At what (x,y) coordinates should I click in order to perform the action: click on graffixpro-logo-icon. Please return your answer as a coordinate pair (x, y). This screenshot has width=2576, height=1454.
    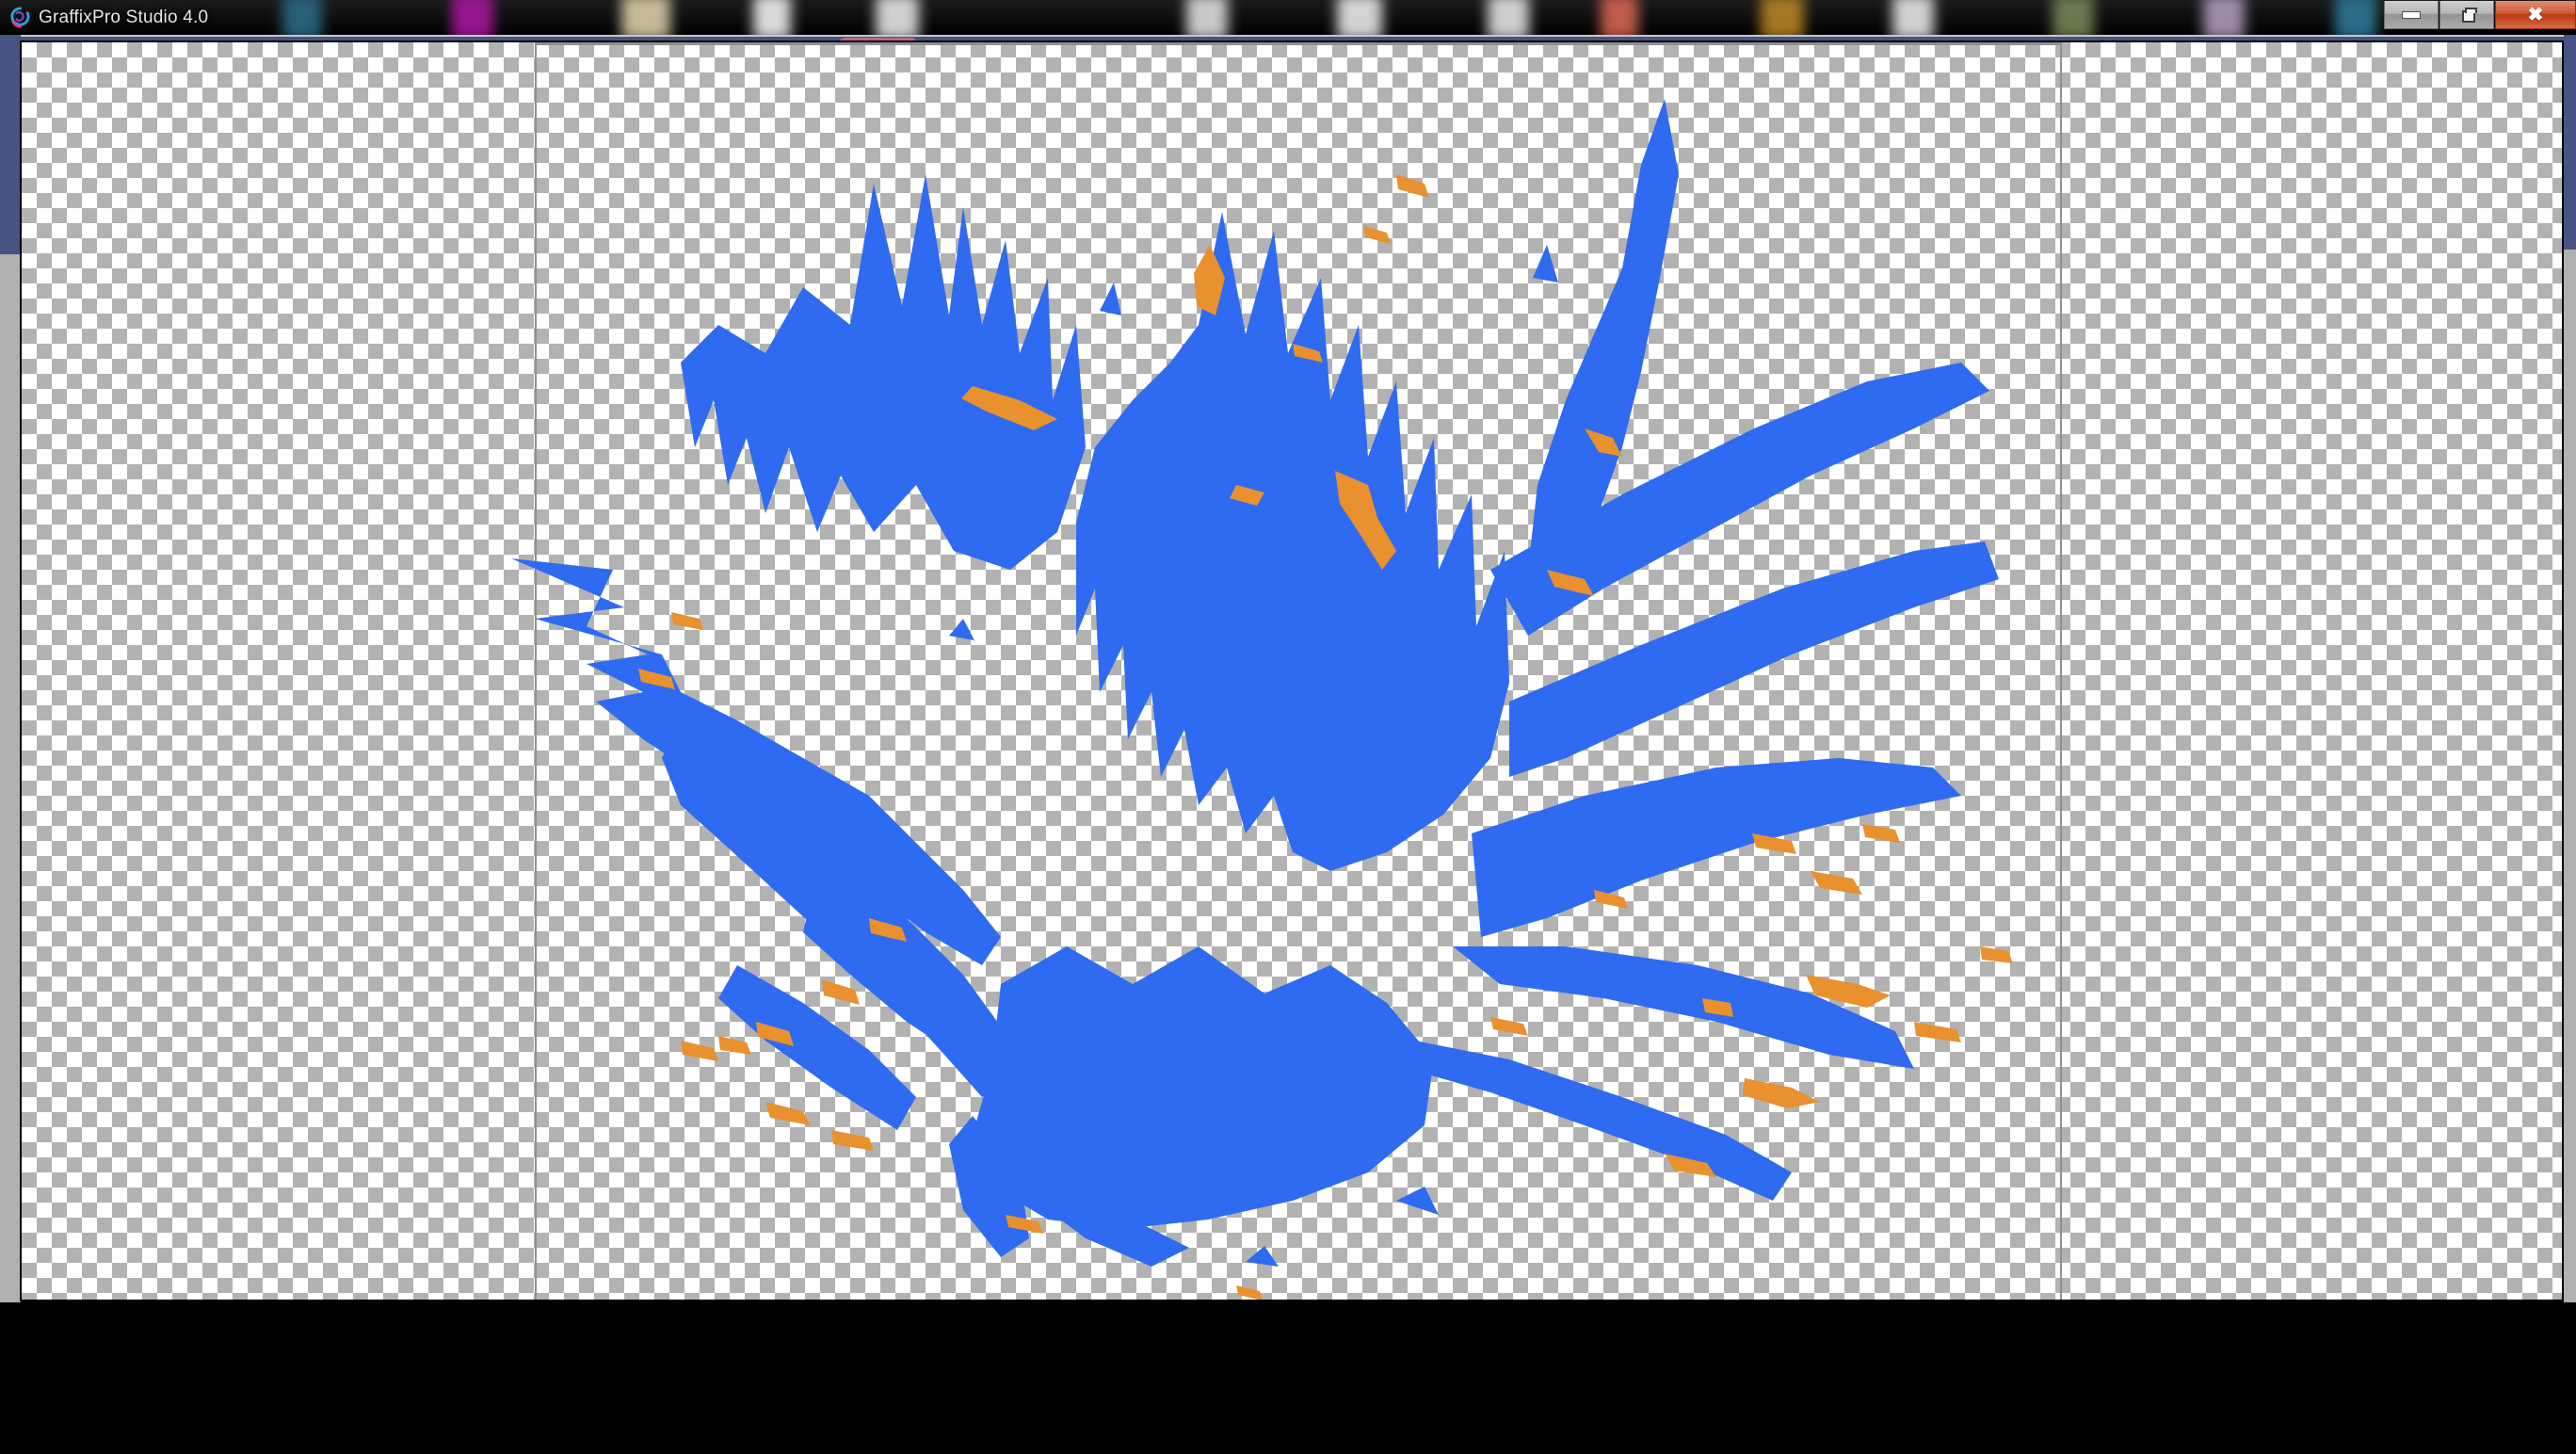
    Looking at the image, I should click on (20, 17).